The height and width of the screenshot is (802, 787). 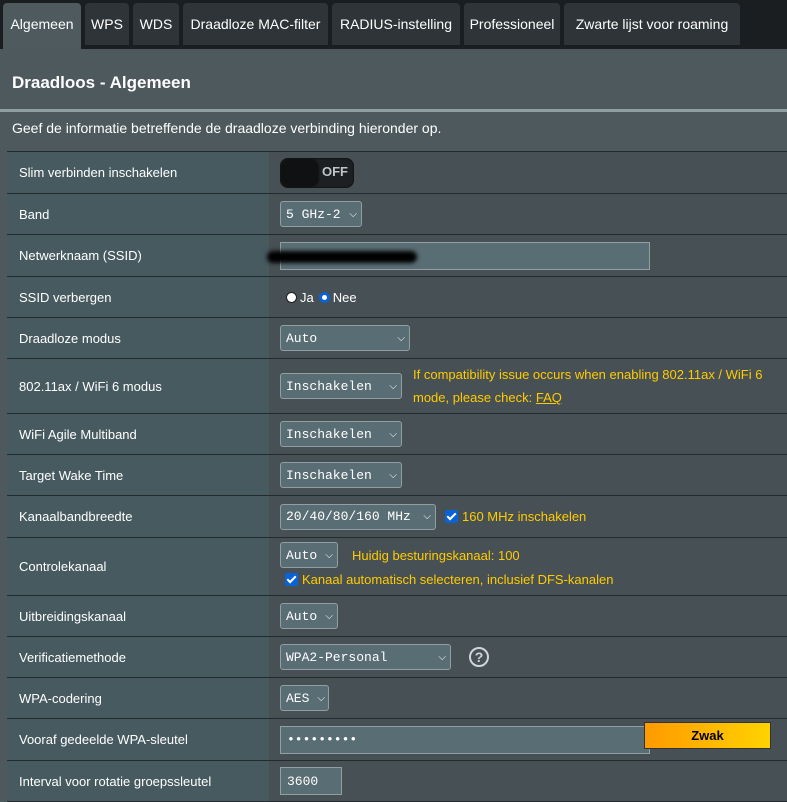 I want to click on bandwidth-select: 20/40/80/160 MHz ⌵, so click(x=358, y=516).